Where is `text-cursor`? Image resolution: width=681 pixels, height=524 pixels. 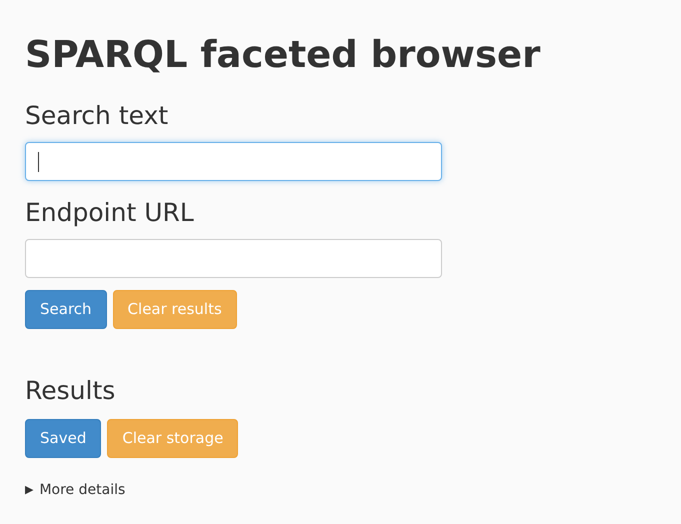
text-cursor is located at coordinates (38, 162).